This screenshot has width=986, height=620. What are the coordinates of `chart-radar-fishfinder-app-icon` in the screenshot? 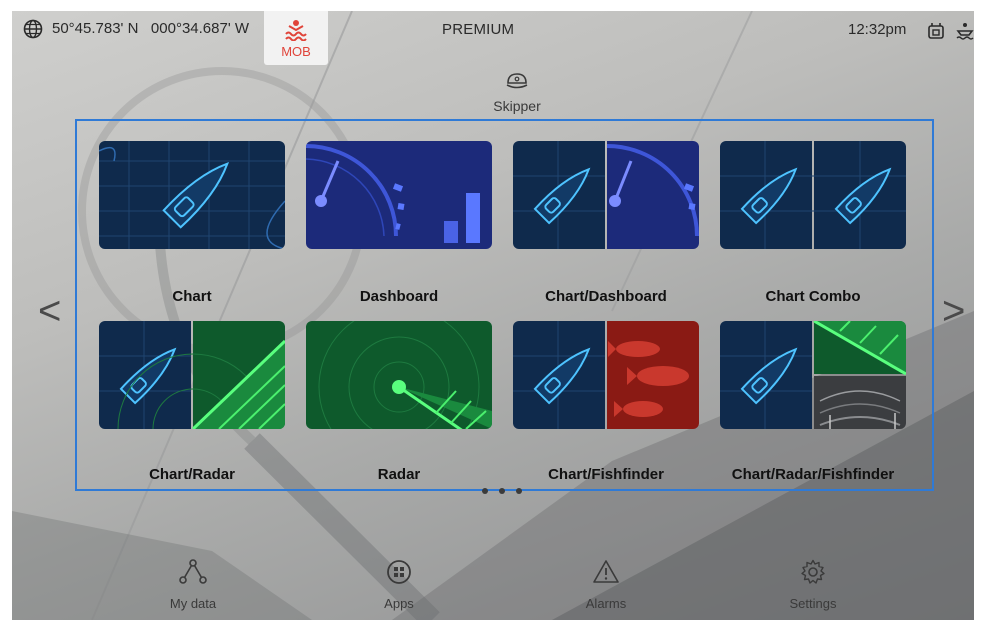 It's located at (813, 375).